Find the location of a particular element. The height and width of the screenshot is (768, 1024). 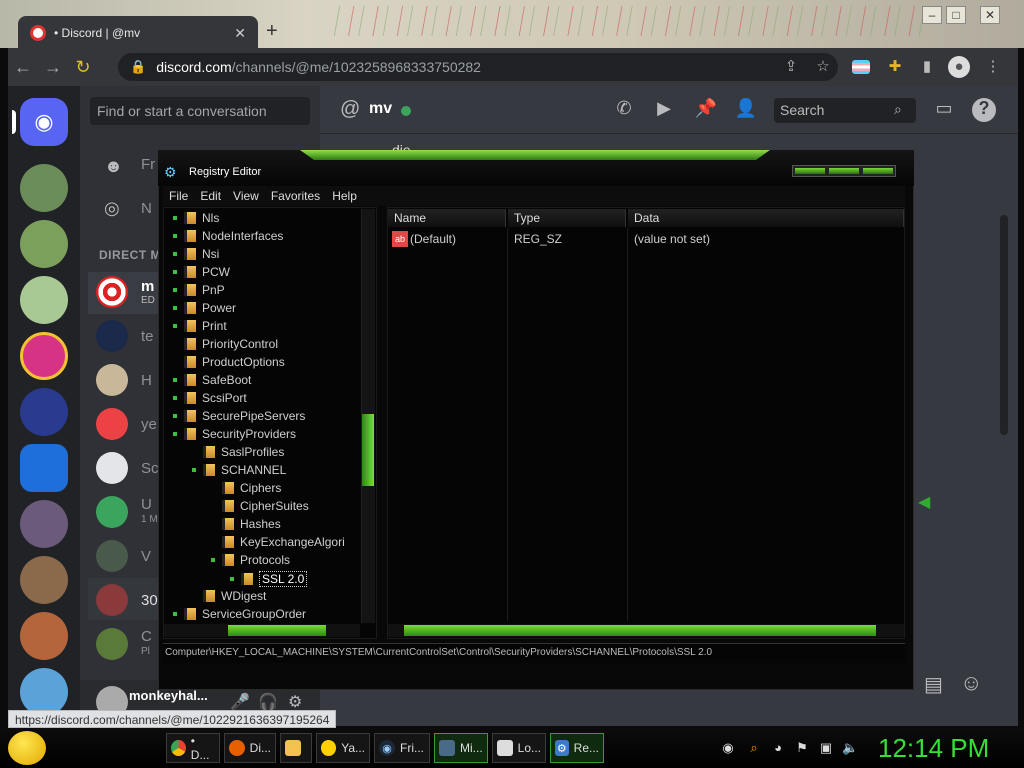

menu-edit: Edit is located at coordinates (210, 196).